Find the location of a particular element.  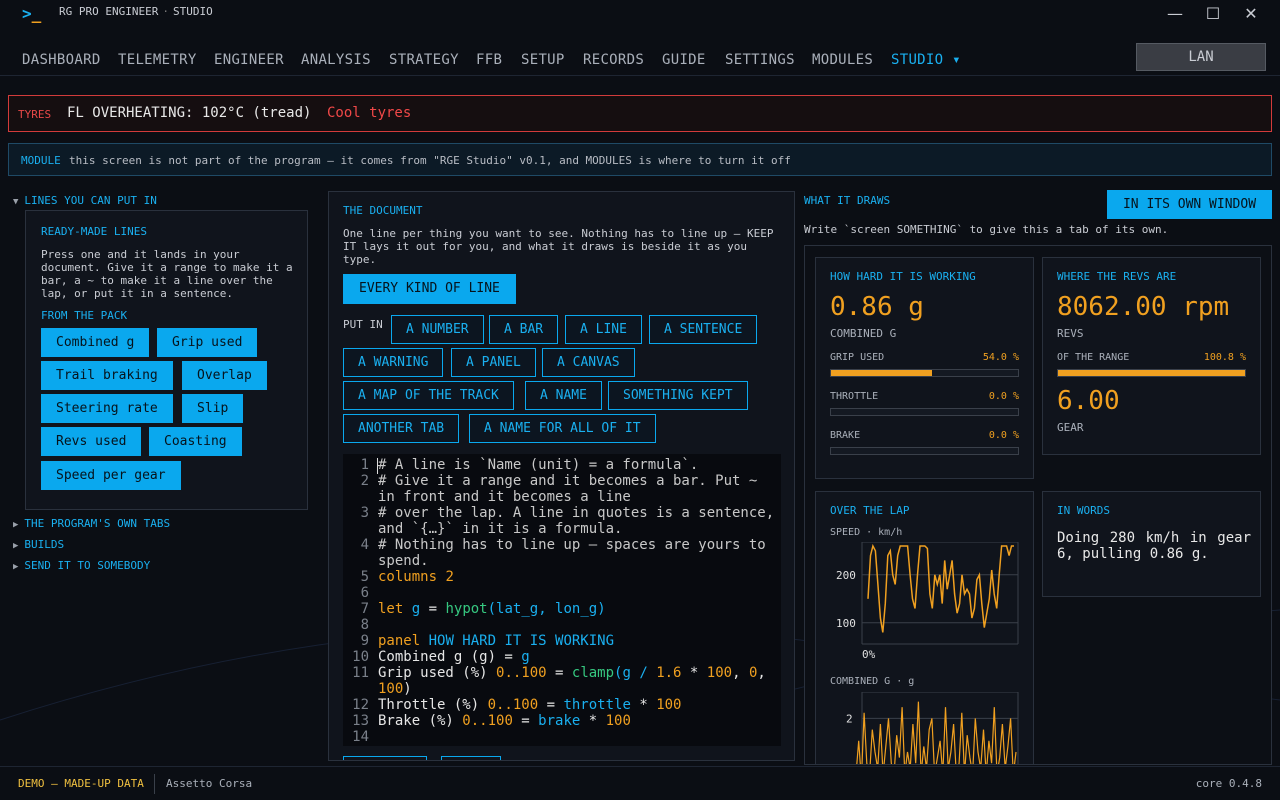

insert-panel-button: A PANEL is located at coordinates (493, 362).